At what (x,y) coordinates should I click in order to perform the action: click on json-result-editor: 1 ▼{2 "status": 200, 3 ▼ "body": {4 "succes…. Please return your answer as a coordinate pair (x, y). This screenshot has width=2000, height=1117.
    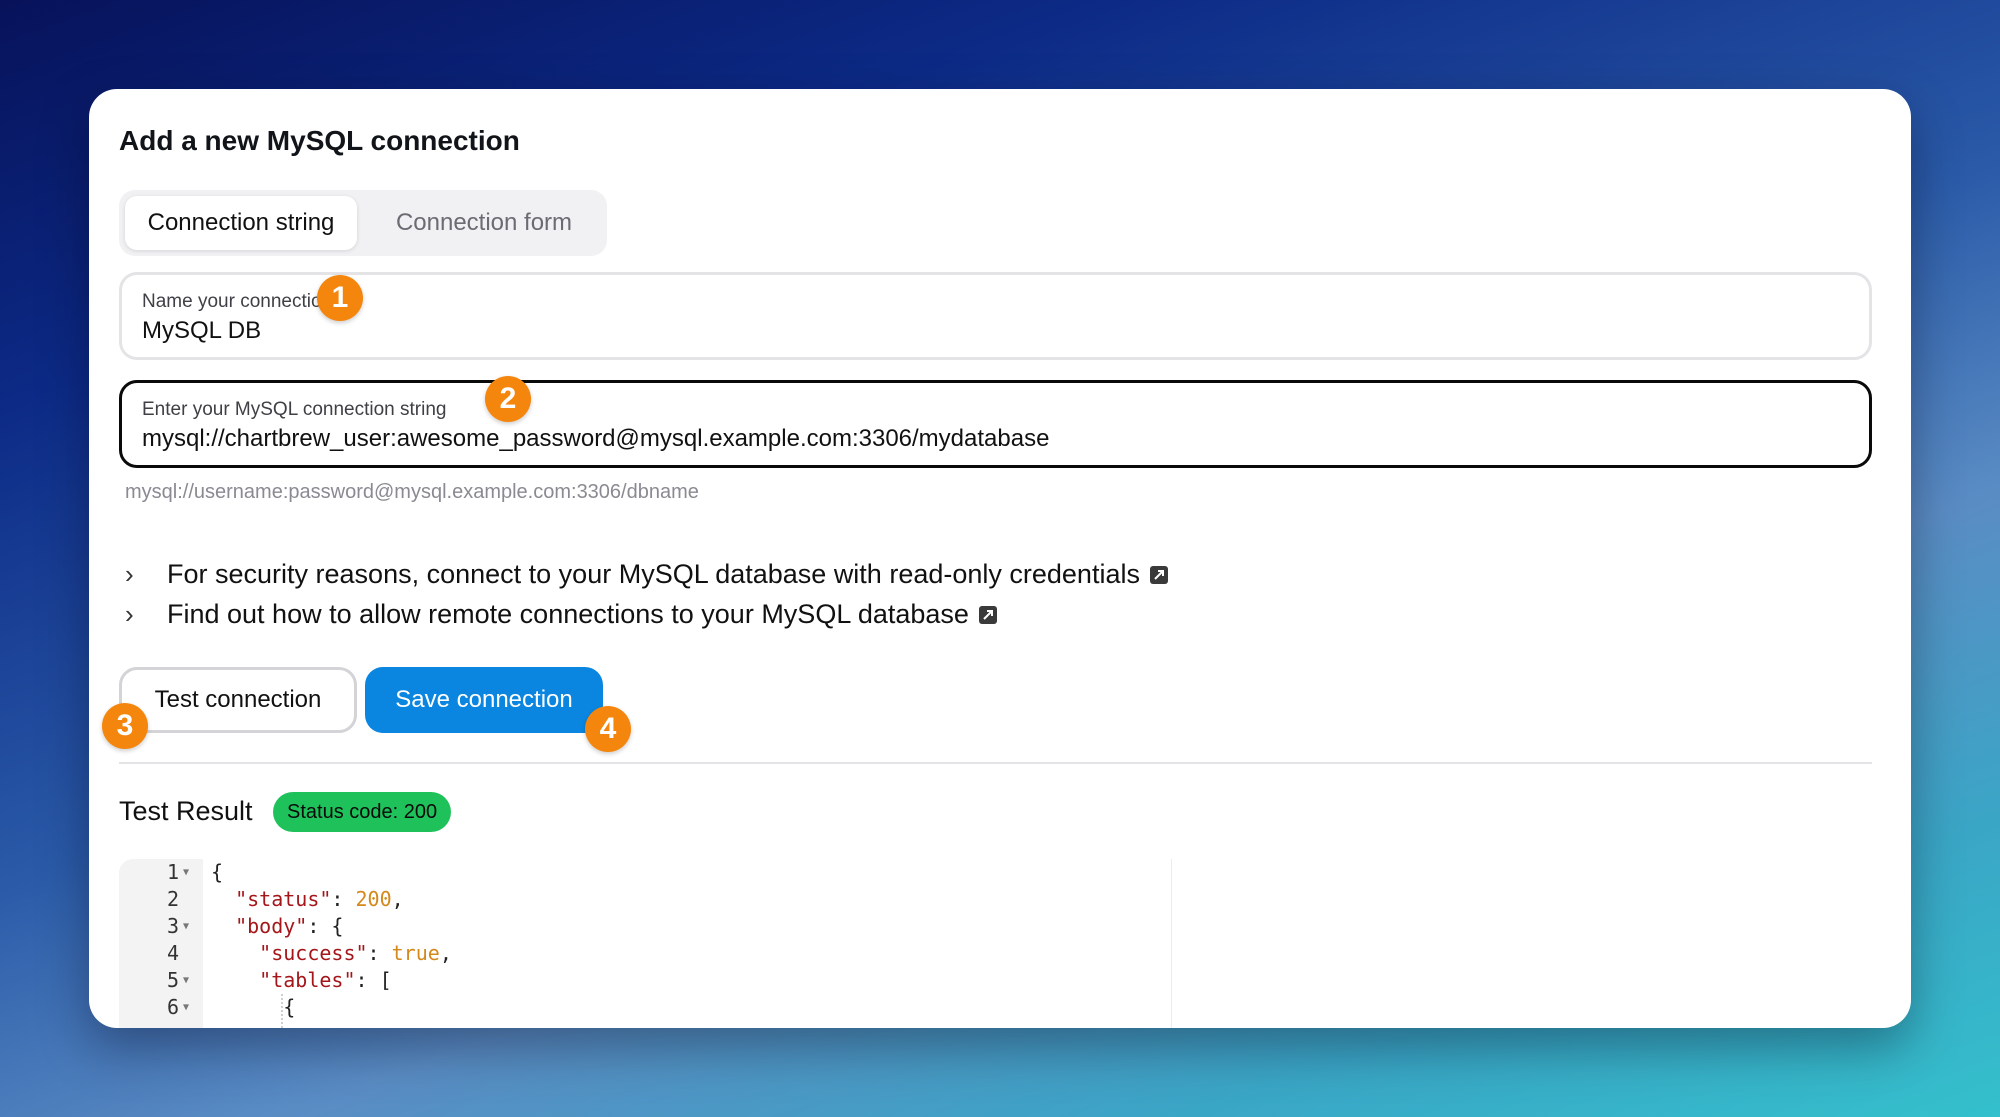
    Looking at the image, I should click on (644, 943).